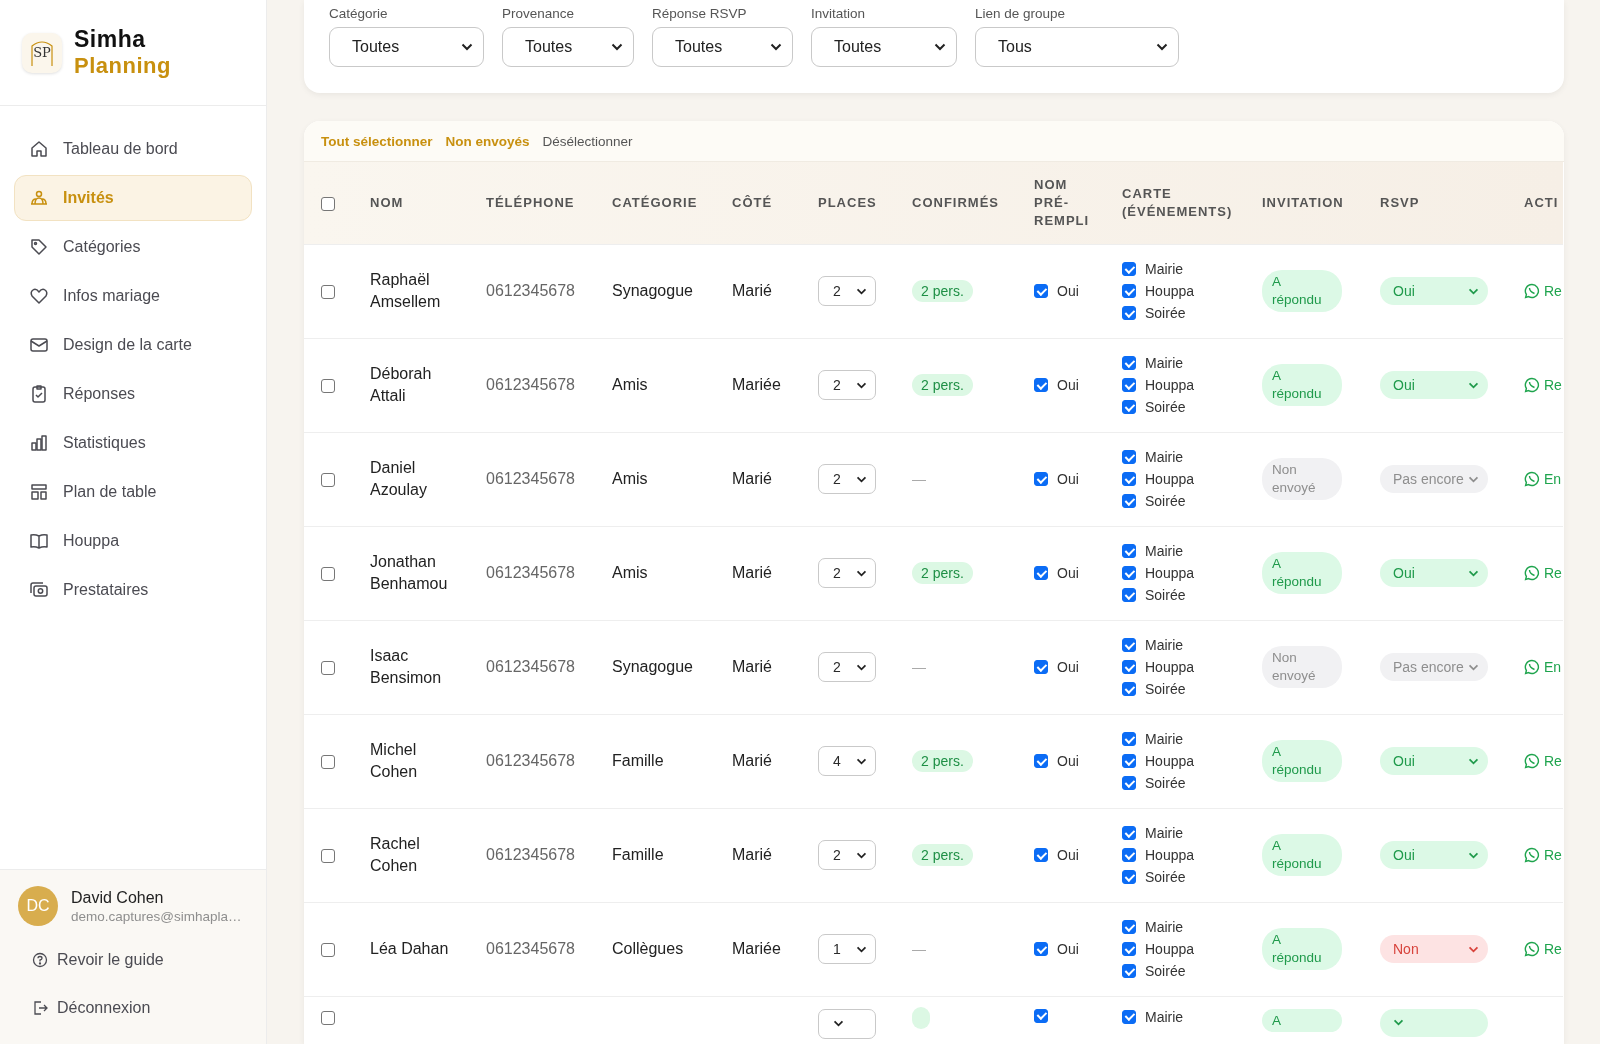 The height and width of the screenshot is (1044, 1600). Describe the element at coordinates (1434, 949) in the screenshot. I see `rsvp-select: Non` at that location.